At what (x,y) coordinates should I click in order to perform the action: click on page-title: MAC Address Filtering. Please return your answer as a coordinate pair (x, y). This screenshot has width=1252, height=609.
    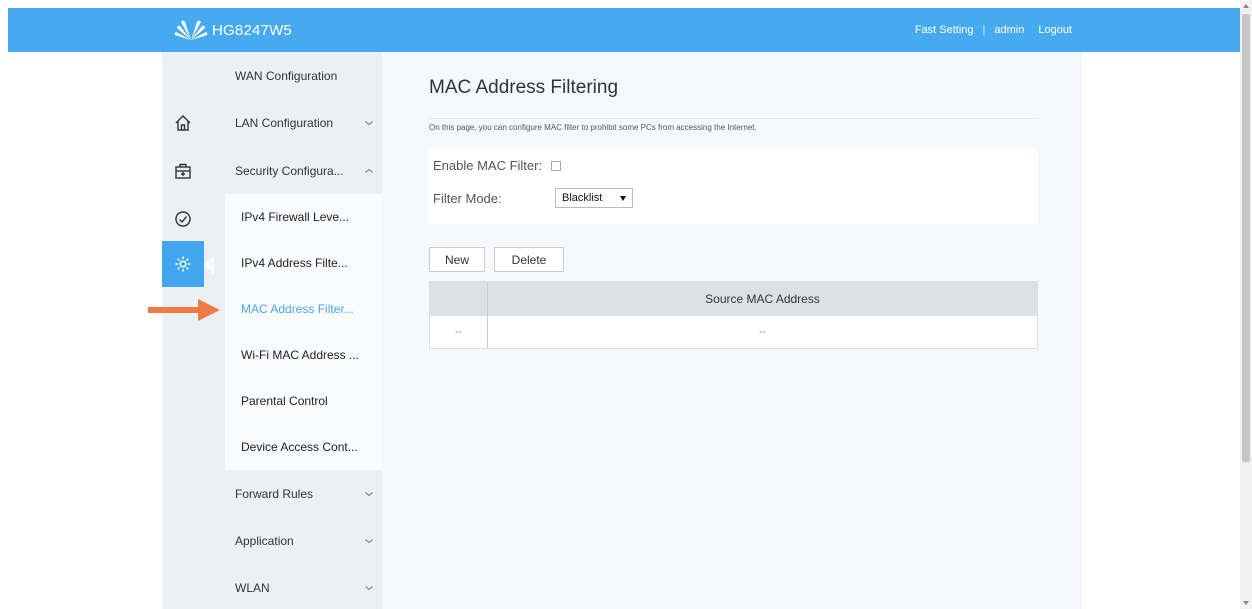
    Looking at the image, I should click on (524, 87).